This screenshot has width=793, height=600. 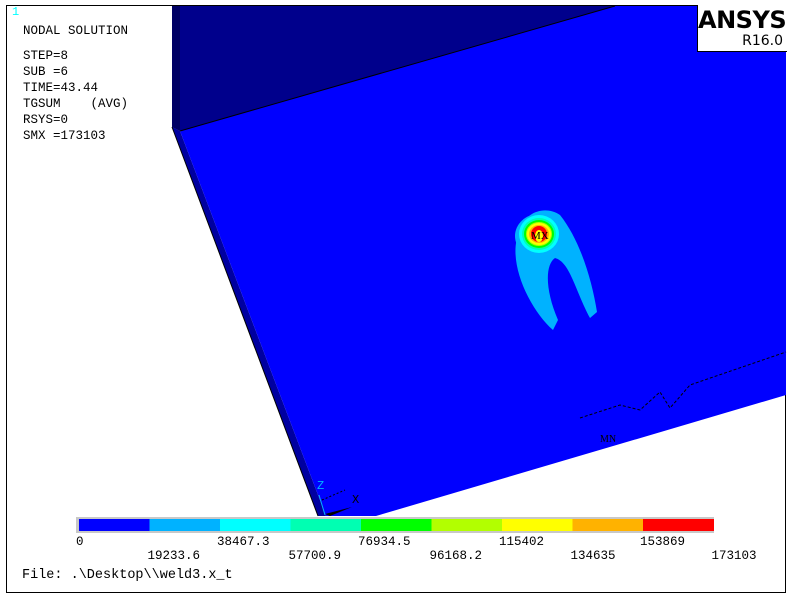 I want to click on legend-label: 19233.6, so click(x=174, y=556).